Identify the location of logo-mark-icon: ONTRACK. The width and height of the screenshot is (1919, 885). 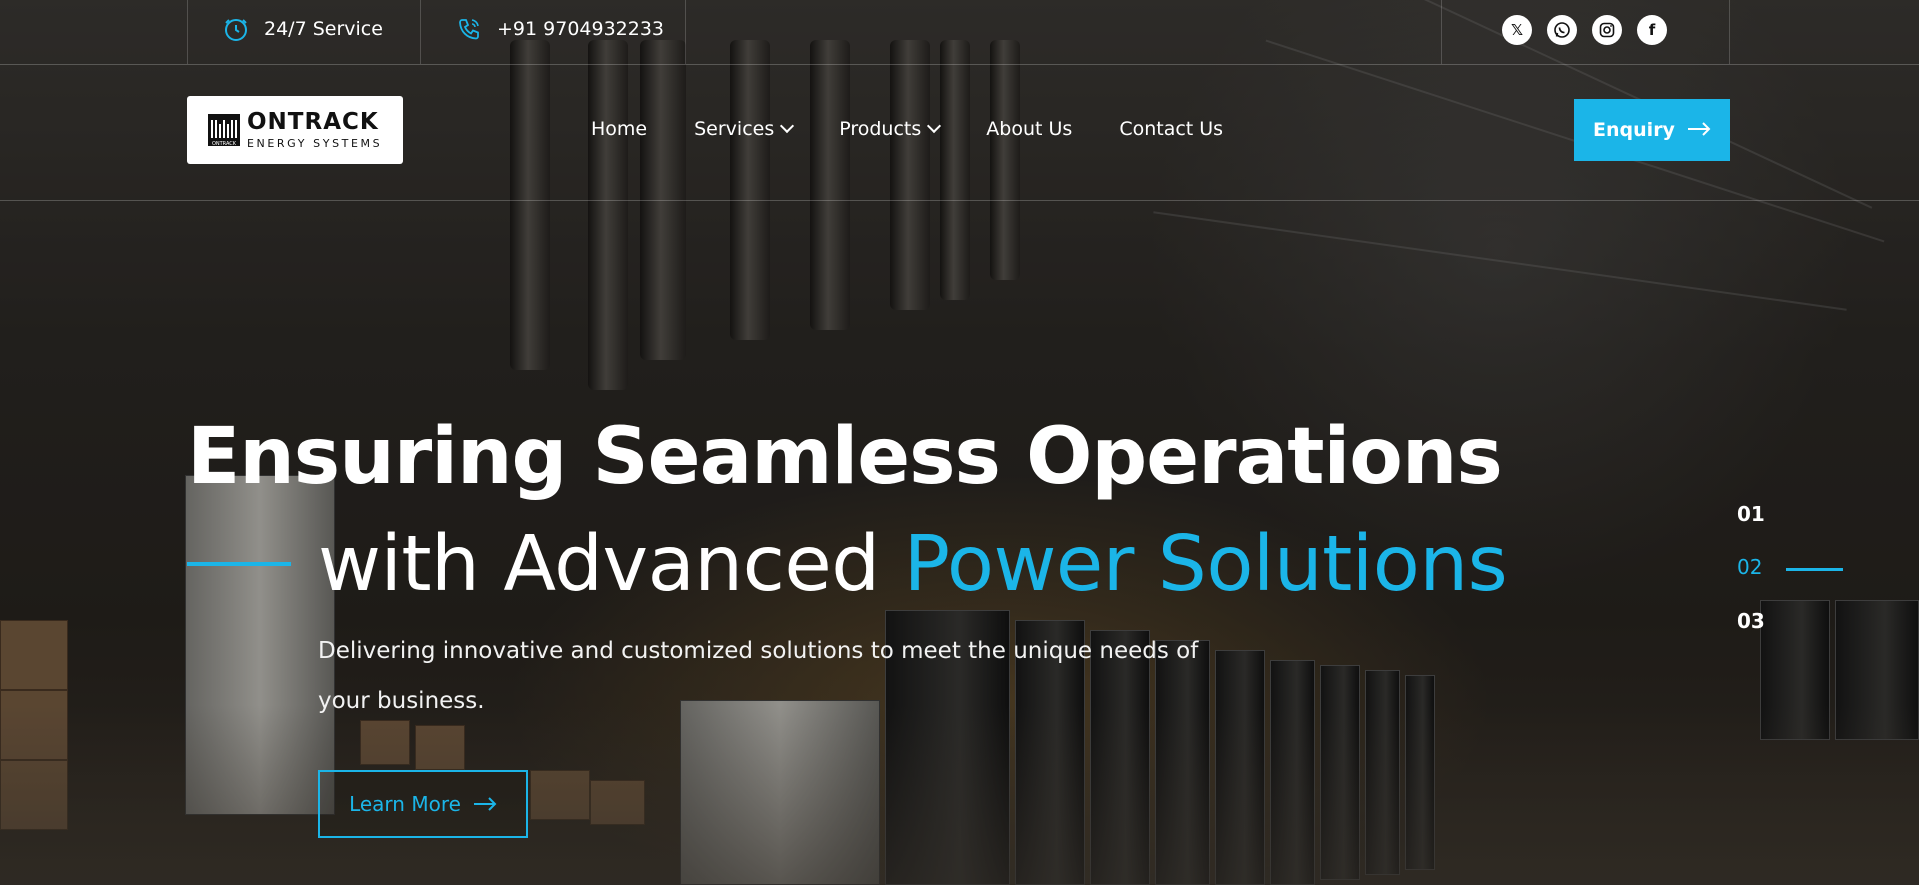
(224, 130).